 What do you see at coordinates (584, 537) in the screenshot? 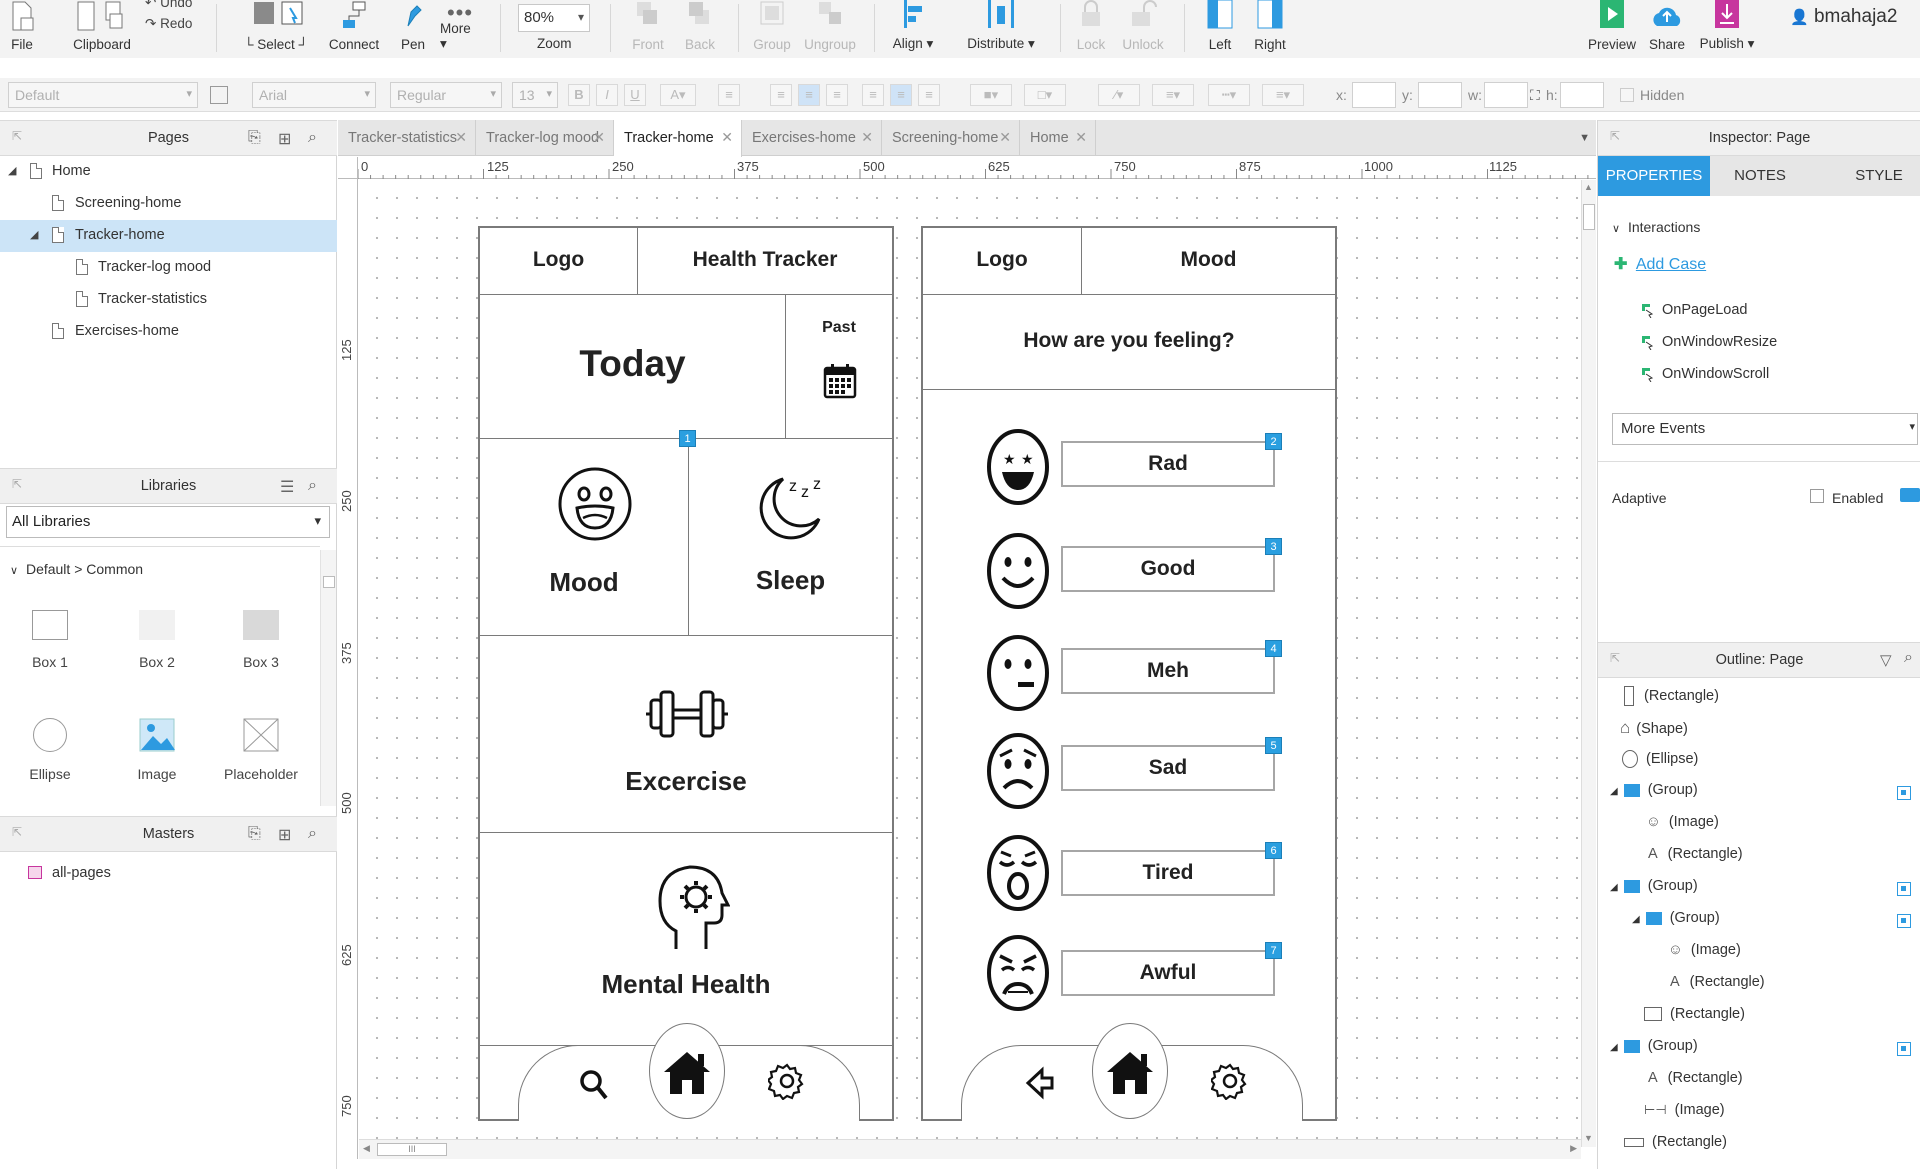
I see `mood-tile: Mood` at bounding box center [584, 537].